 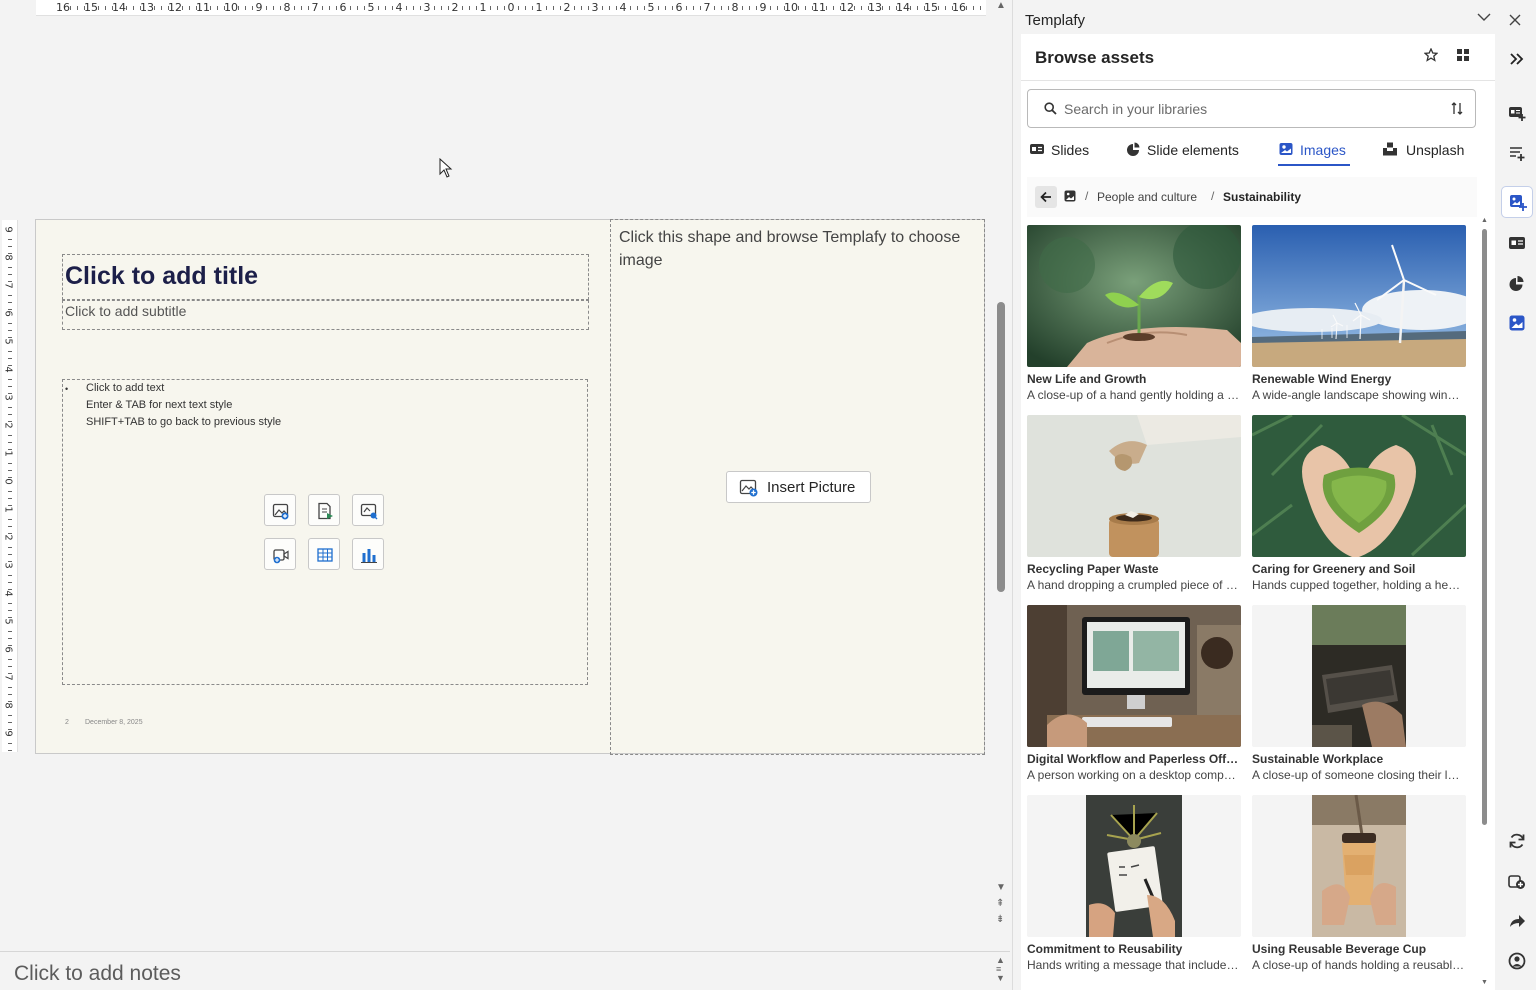 What do you see at coordinates (1431, 55) in the screenshot?
I see `star-icon` at bounding box center [1431, 55].